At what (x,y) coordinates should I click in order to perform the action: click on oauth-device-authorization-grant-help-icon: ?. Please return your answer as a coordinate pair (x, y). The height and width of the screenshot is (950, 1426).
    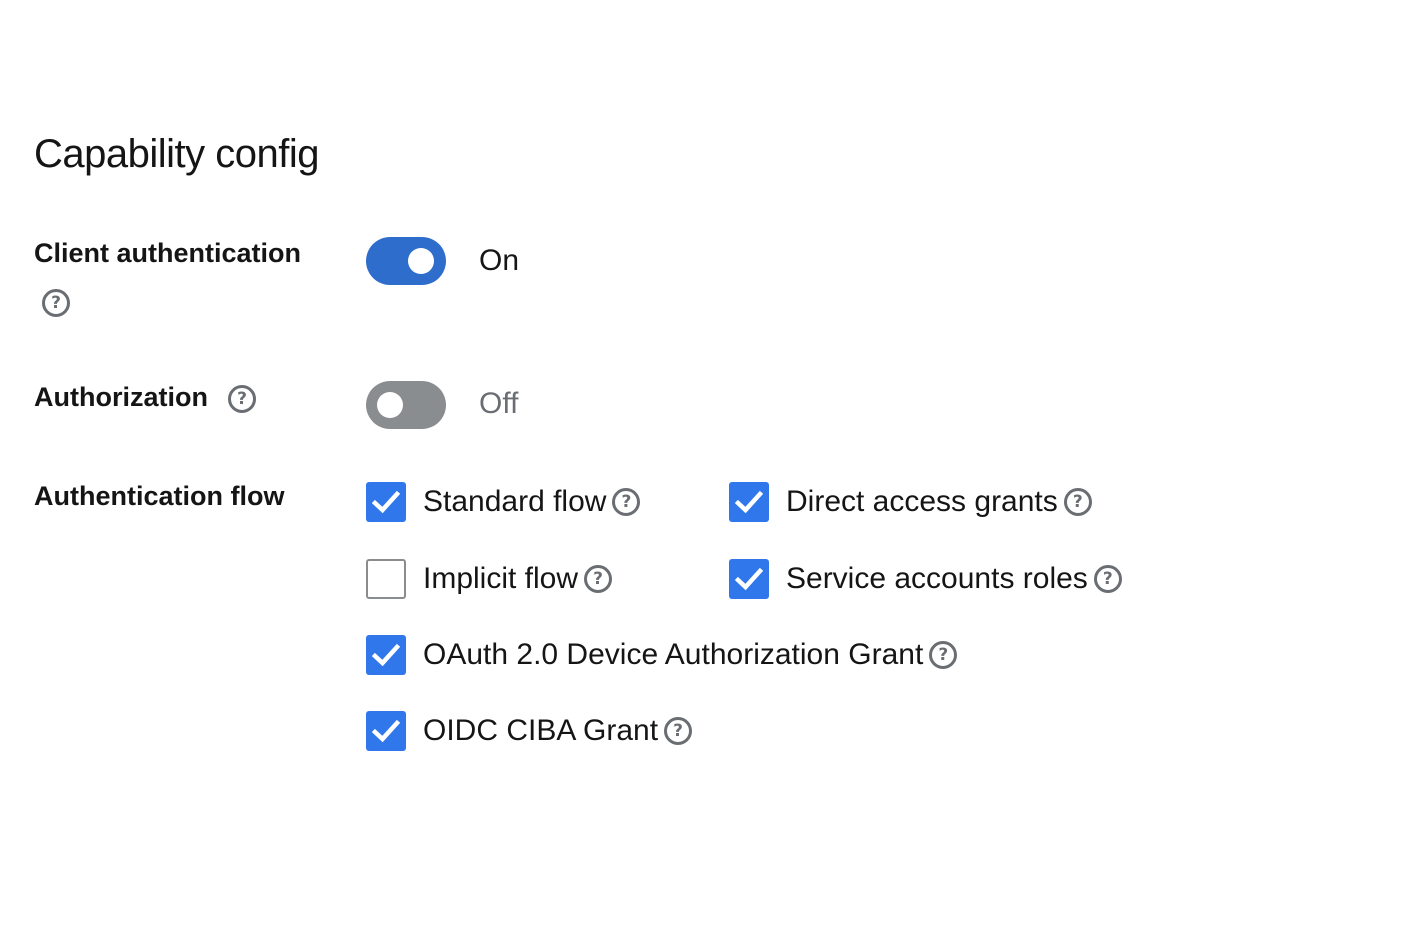
    Looking at the image, I should click on (943, 655).